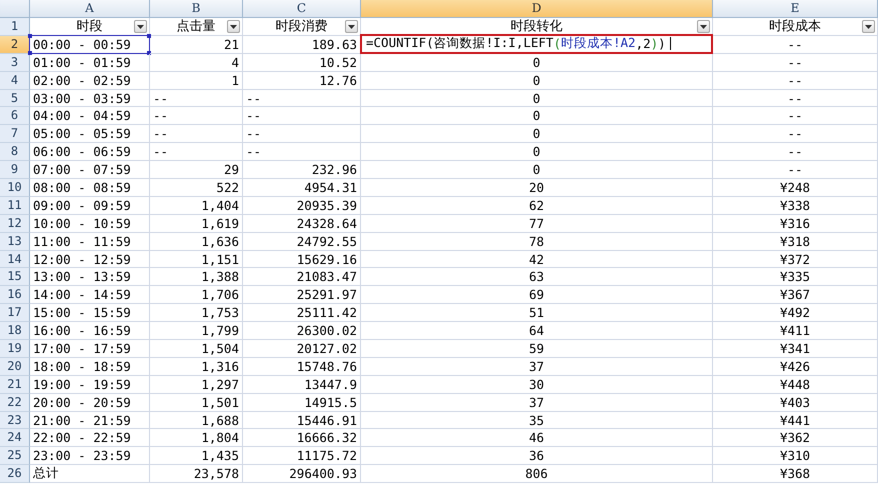 The image size is (878, 484). Describe the element at coordinates (82, 402) in the screenshot. I see `cell-value: 20:00 - 20:59` at that location.